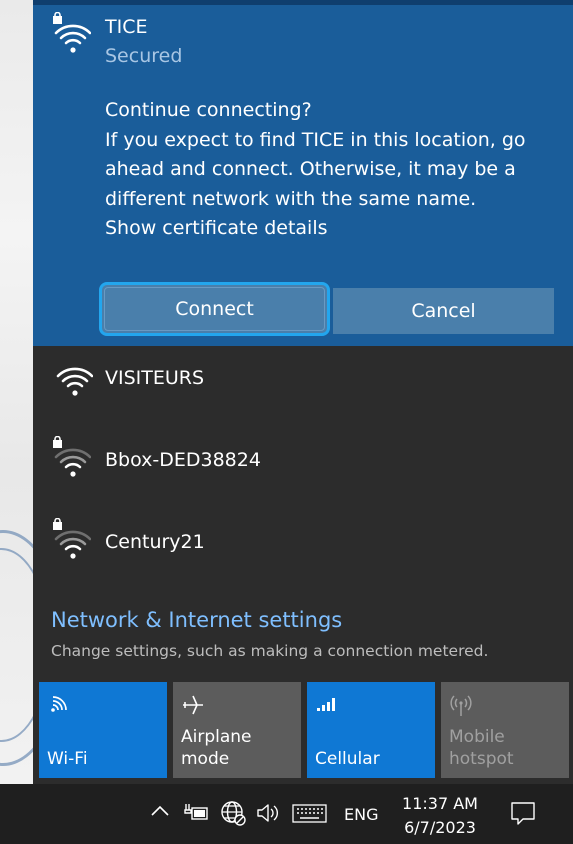  What do you see at coordinates (325, 229) in the screenshot?
I see `show-certificate-link: Show certificate details` at bounding box center [325, 229].